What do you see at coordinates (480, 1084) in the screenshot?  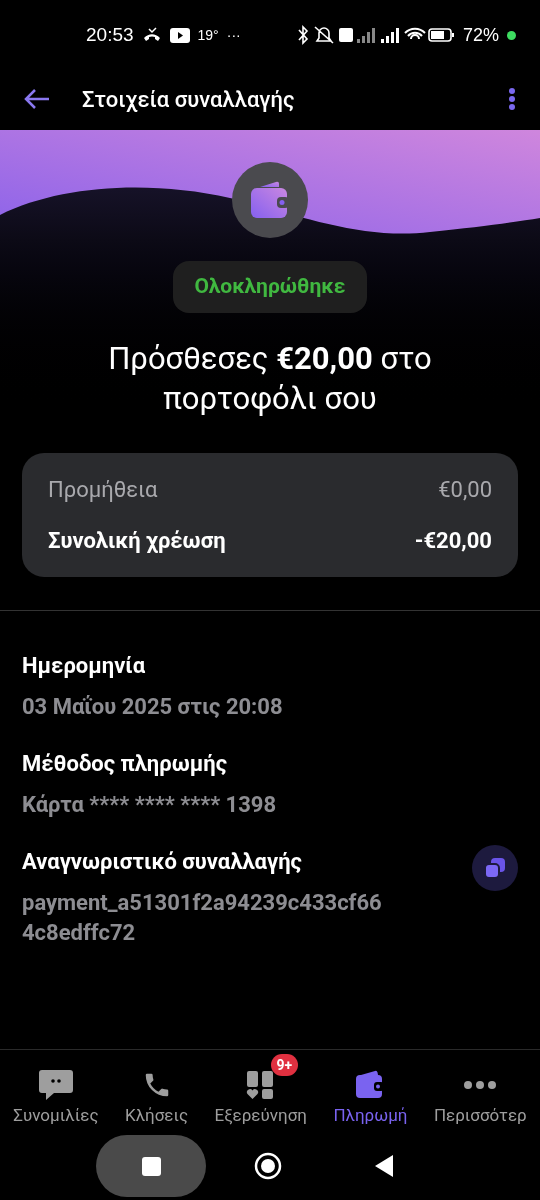 I see `more-dots-icon` at bounding box center [480, 1084].